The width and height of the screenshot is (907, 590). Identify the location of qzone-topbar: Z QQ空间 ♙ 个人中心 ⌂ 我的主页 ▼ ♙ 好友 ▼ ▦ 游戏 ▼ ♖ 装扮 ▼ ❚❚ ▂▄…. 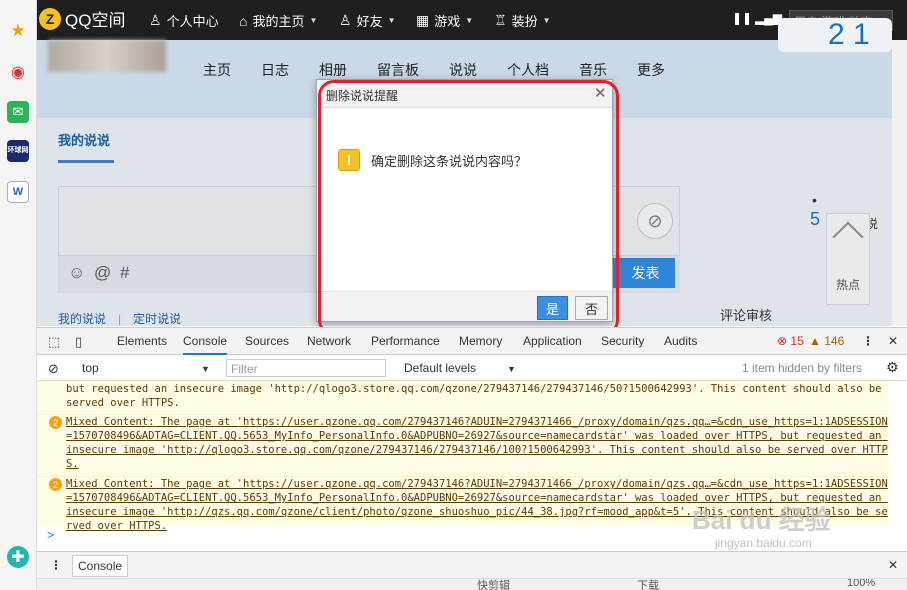
(472, 20).